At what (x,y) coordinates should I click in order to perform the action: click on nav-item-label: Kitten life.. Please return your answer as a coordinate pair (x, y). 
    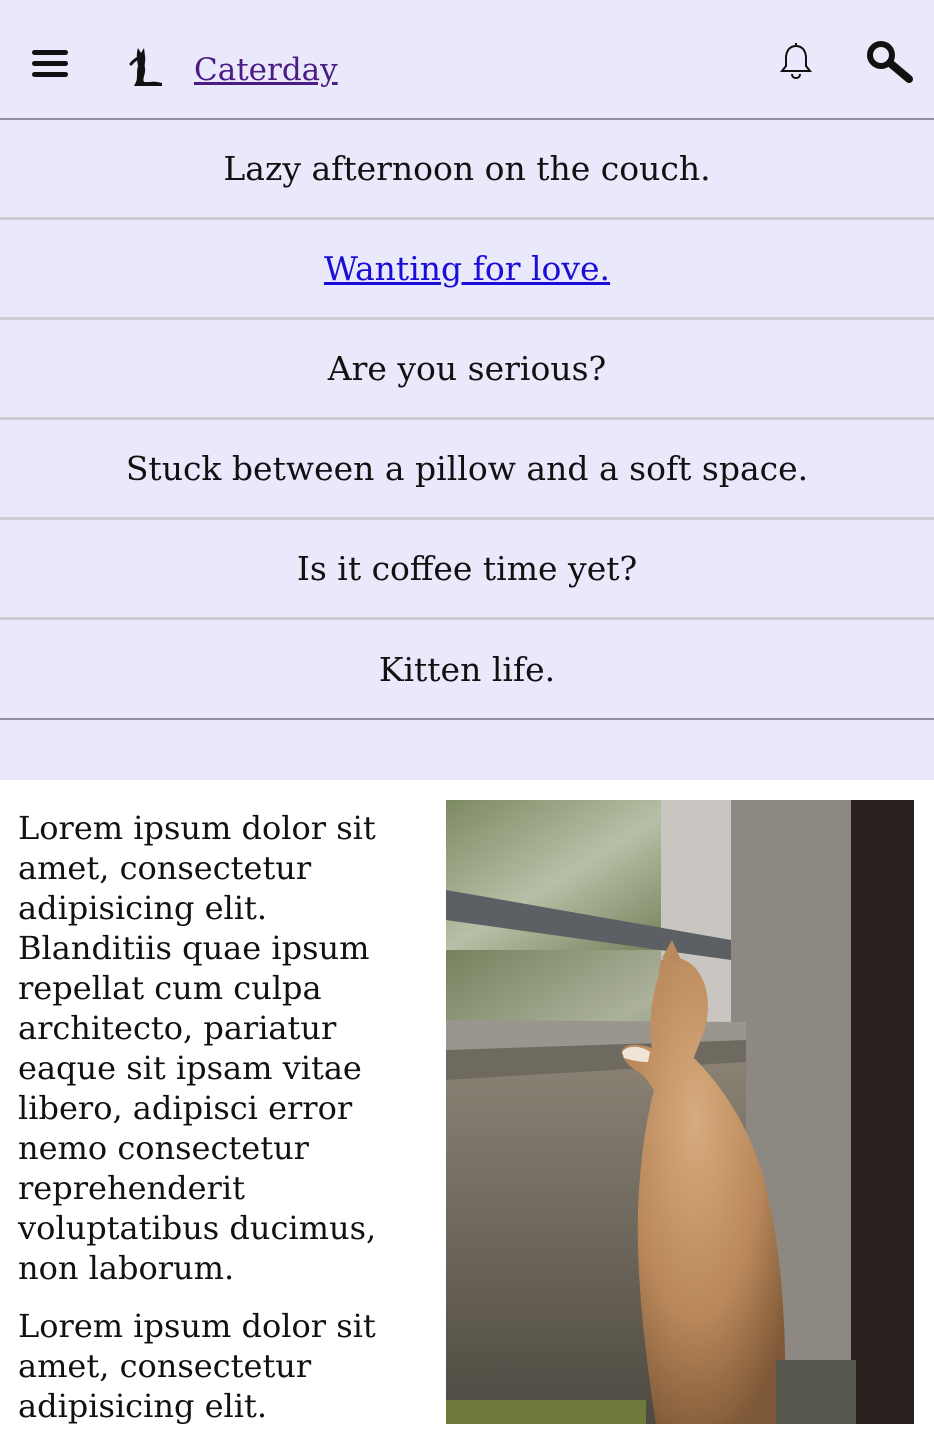
    Looking at the image, I should click on (467, 669).